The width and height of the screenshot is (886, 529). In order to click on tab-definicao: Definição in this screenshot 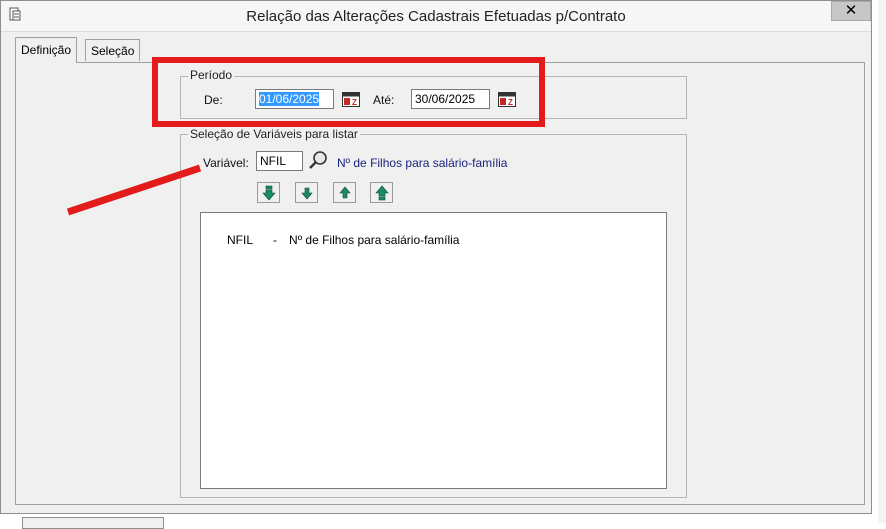, I will do `click(46, 50)`.